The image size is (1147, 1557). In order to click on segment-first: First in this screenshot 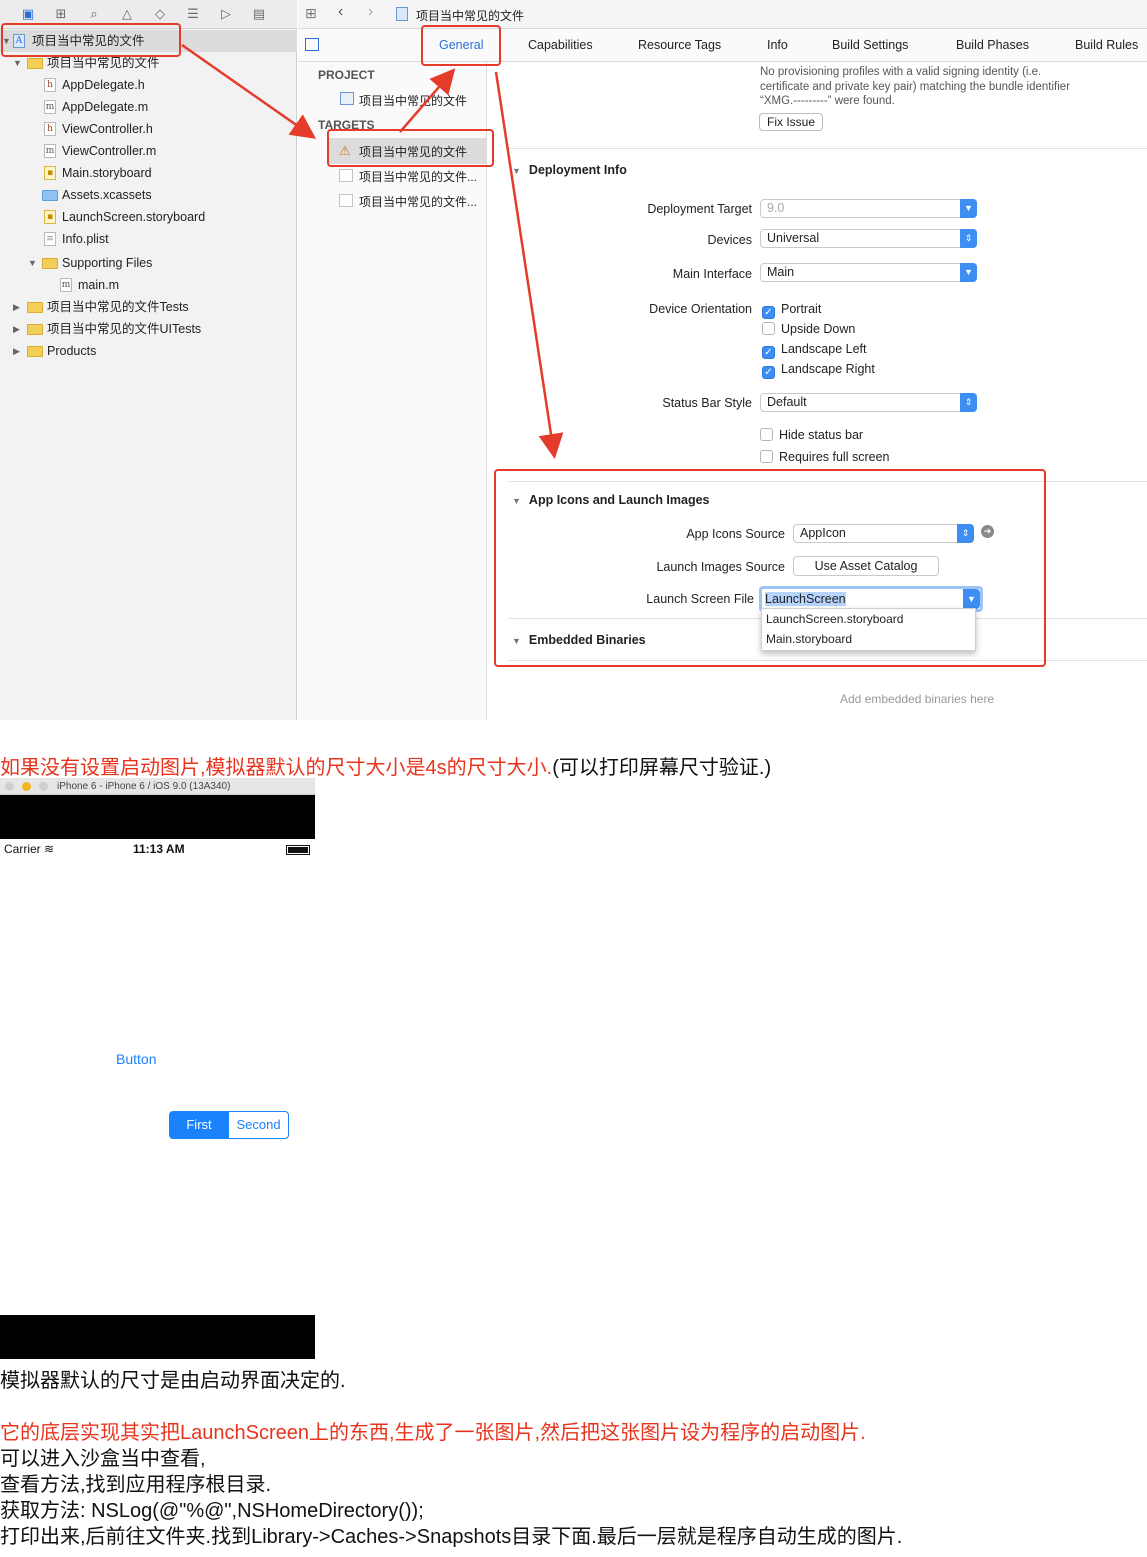, I will do `click(199, 1125)`.